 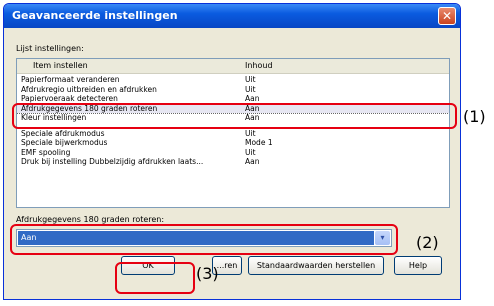 What do you see at coordinates (63, 133) in the screenshot?
I see `list-item-label: Speciale afdrukmodus` at bounding box center [63, 133].